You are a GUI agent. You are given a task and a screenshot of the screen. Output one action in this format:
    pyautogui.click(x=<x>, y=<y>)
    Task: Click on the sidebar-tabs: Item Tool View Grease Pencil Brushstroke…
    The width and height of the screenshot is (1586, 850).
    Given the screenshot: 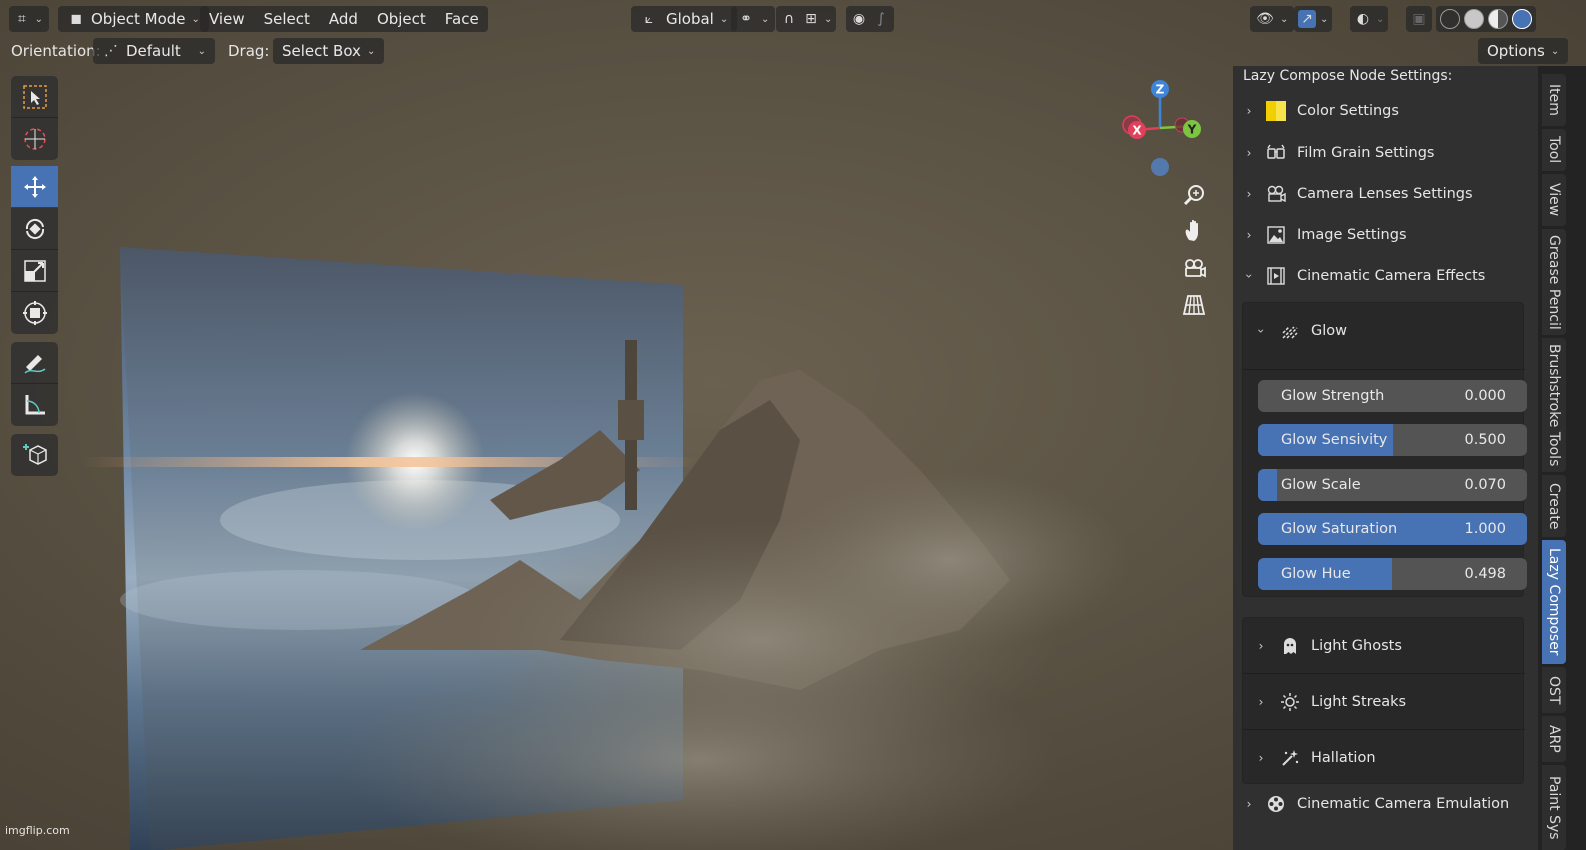 What is the action you would take?
    pyautogui.click(x=1562, y=458)
    